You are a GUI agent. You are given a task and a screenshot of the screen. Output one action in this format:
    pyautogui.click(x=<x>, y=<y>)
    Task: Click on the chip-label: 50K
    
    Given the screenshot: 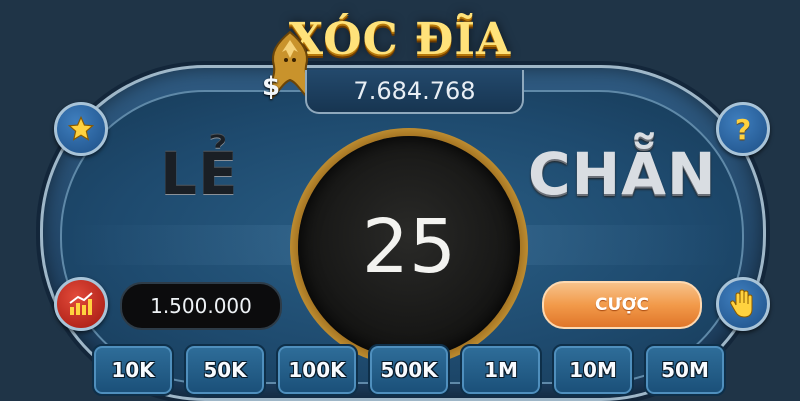 What is the action you would take?
    pyautogui.click(x=225, y=370)
    